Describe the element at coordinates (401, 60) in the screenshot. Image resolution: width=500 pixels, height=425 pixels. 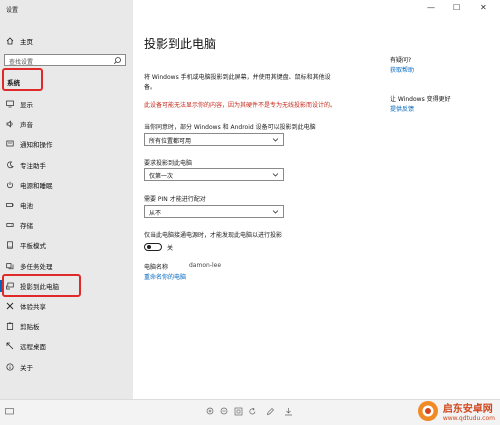
I see `questions-heading: 有疑问?` at that location.